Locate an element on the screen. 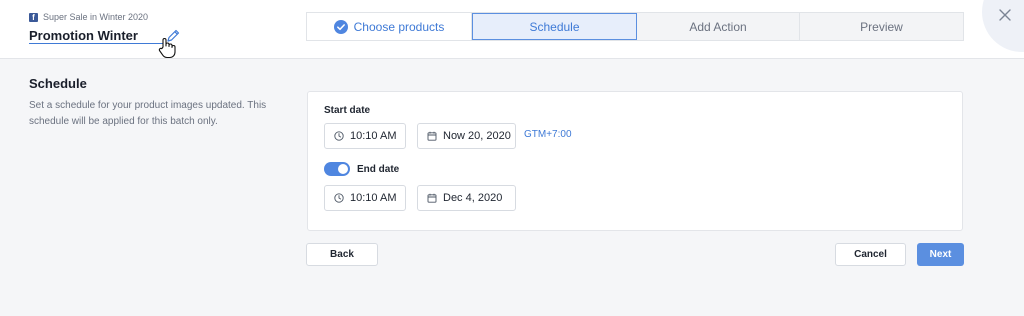  start-date-field: Now 20, 2020 is located at coordinates (466, 136).